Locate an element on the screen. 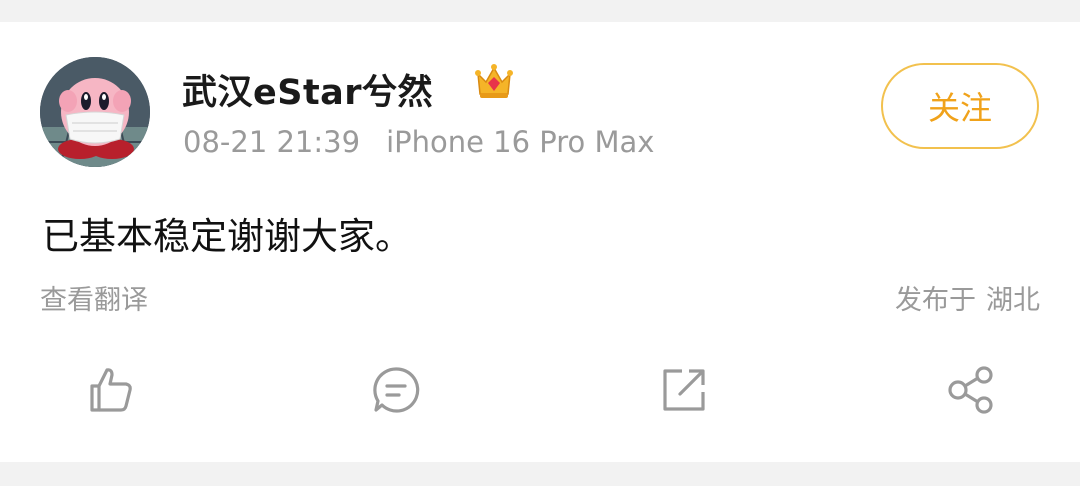  repost-button is located at coordinates (684, 390).